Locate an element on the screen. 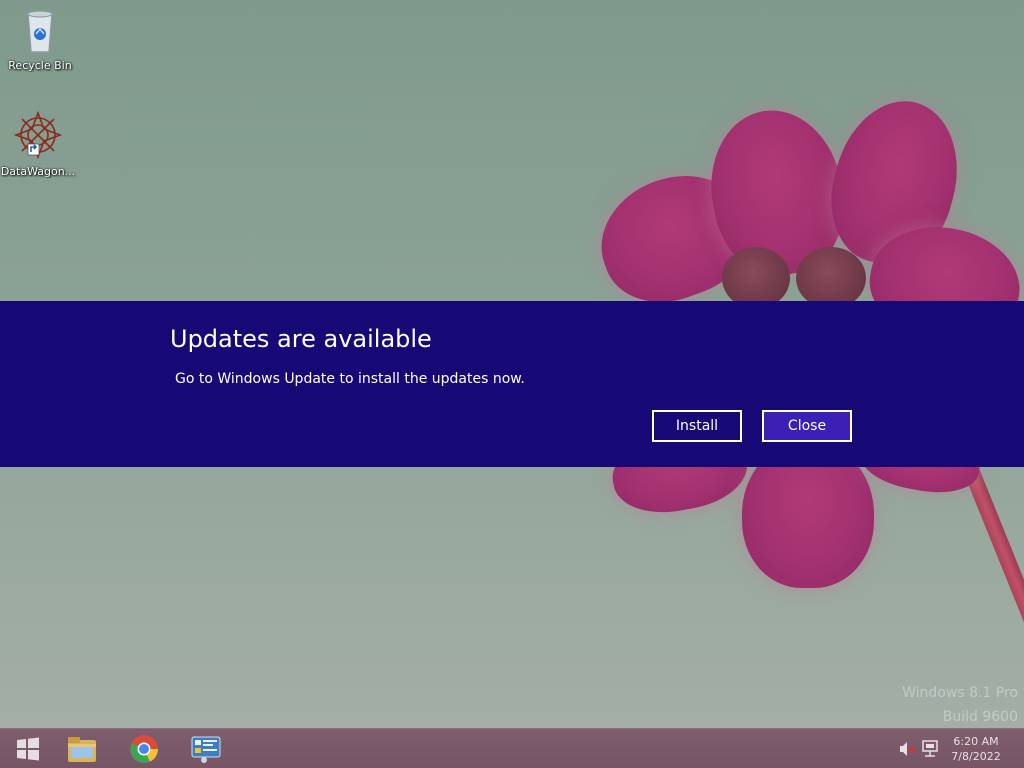 This screenshot has height=768, width=1024. speaker-muted-icon is located at coordinates (907, 749).